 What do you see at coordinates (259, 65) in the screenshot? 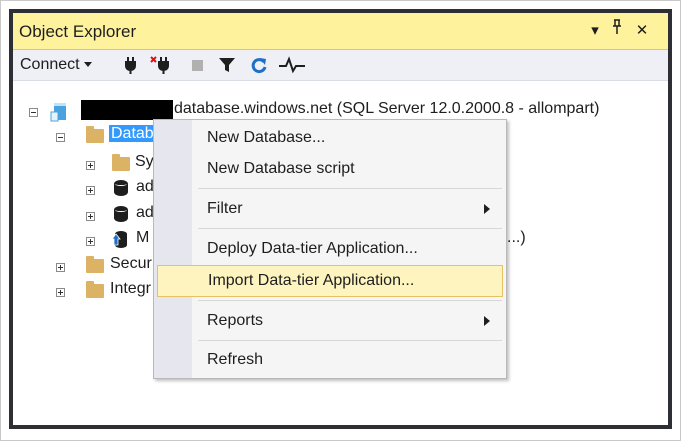
I see `refresh-icon` at bounding box center [259, 65].